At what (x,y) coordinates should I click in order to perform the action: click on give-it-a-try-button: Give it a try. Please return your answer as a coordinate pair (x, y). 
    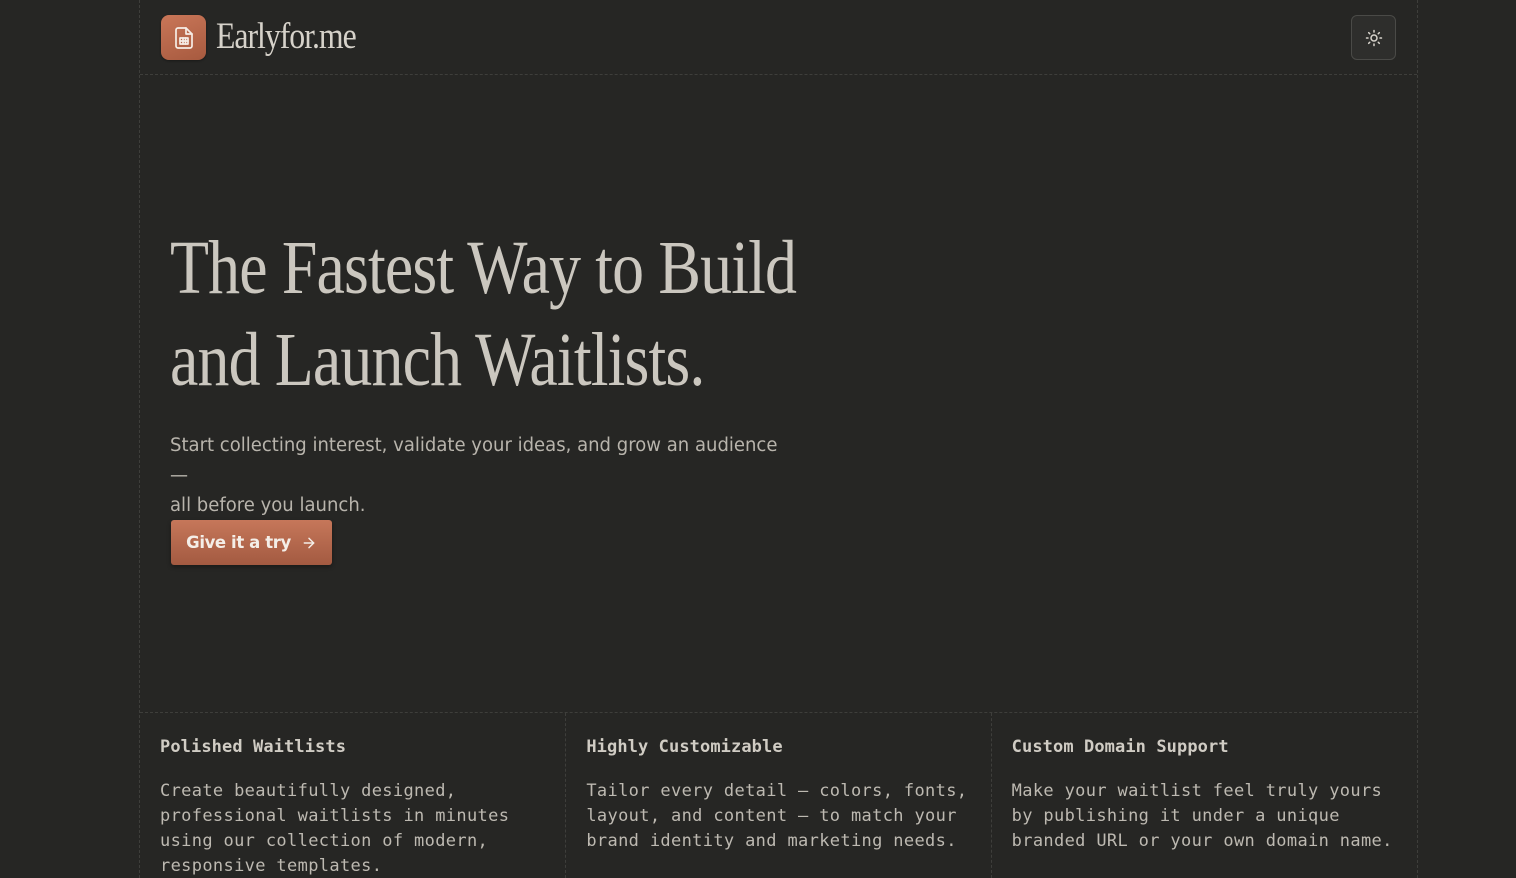
    Looking at the image, I should click on (251, 542).